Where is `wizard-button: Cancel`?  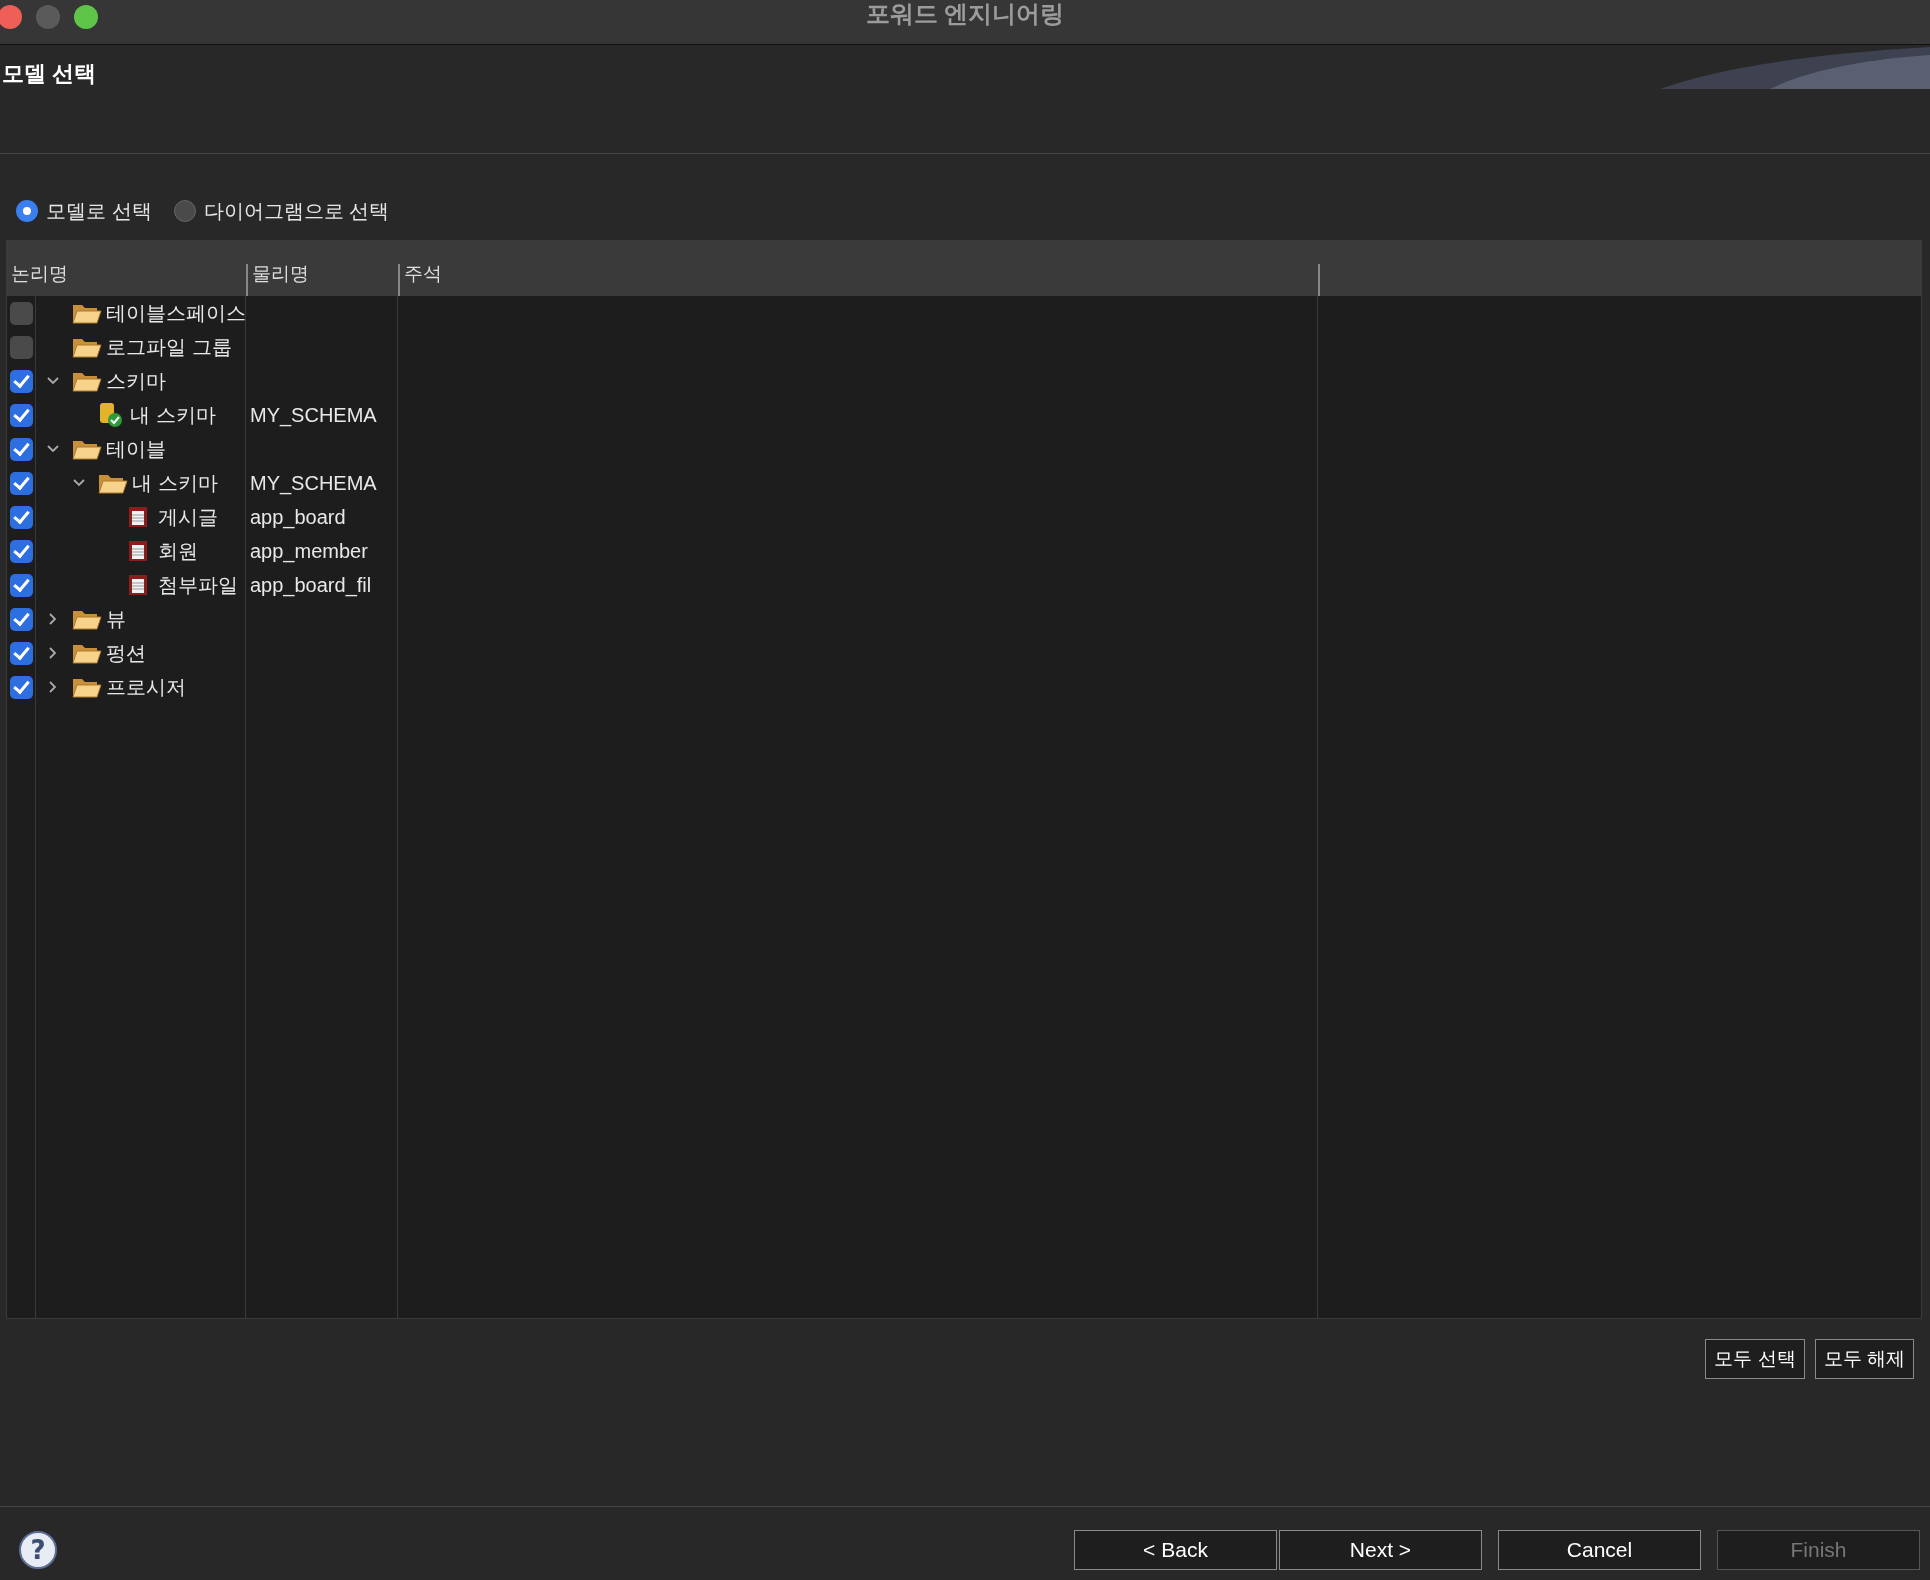
wizard-button: Cancel is located at coordinates (1599, 1549).